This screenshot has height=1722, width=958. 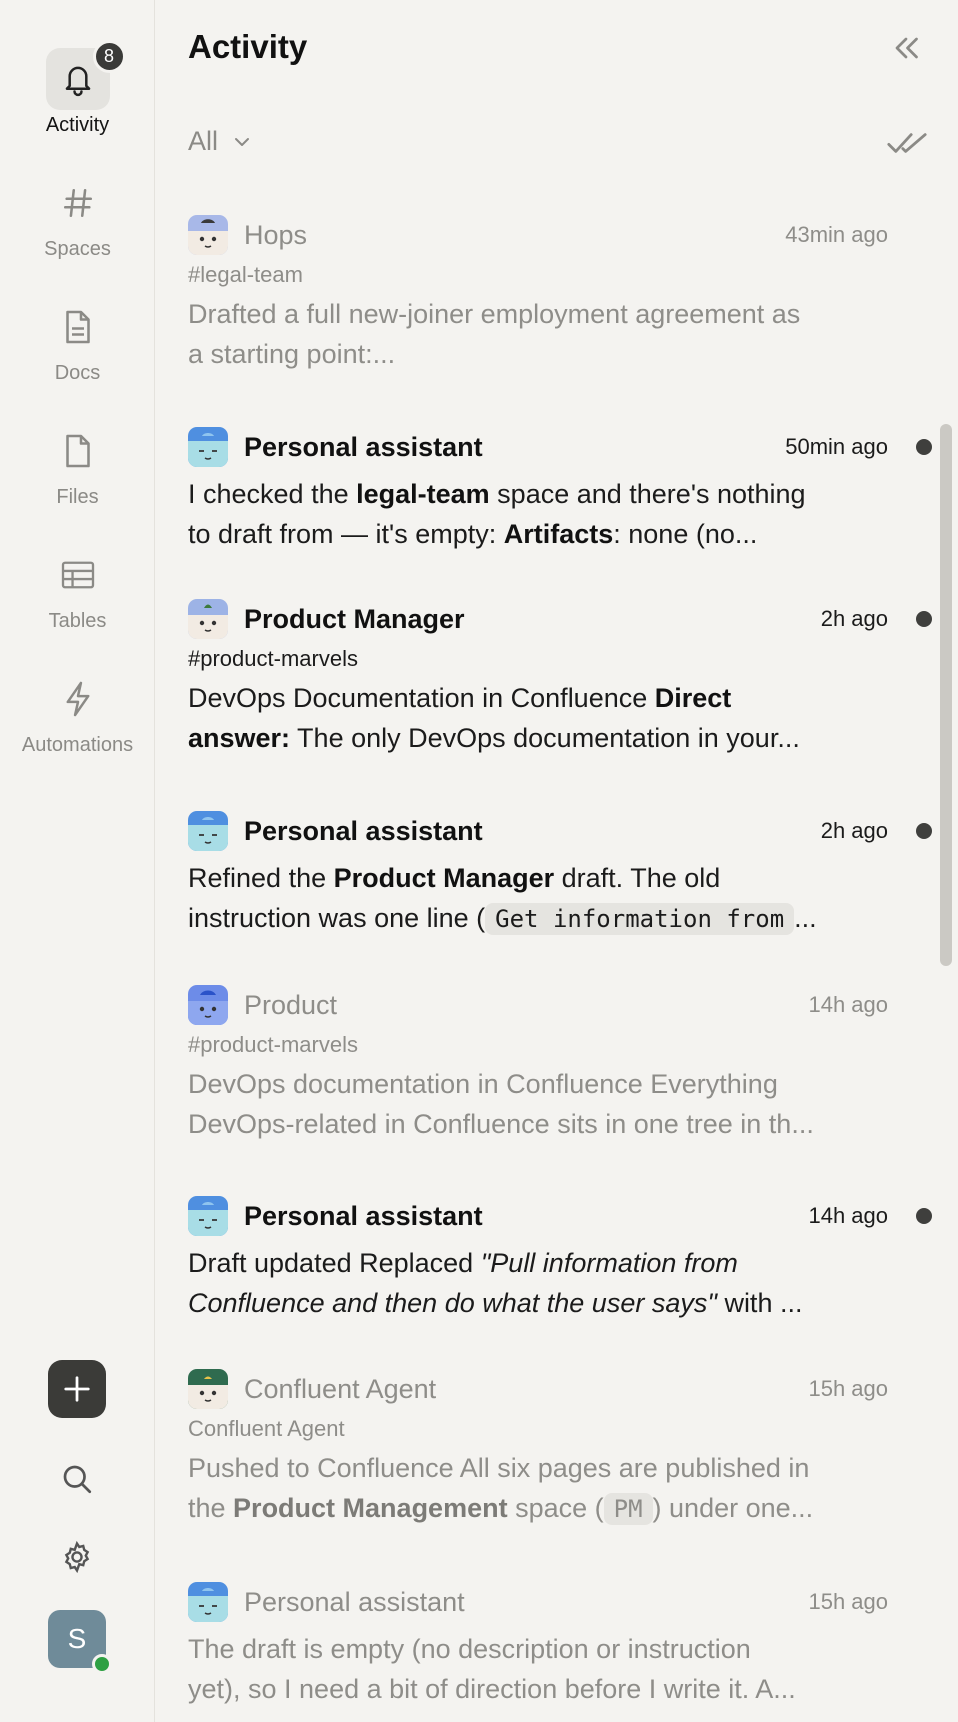 I want to click on online-status-indicator, so click(x=102, y=1664).